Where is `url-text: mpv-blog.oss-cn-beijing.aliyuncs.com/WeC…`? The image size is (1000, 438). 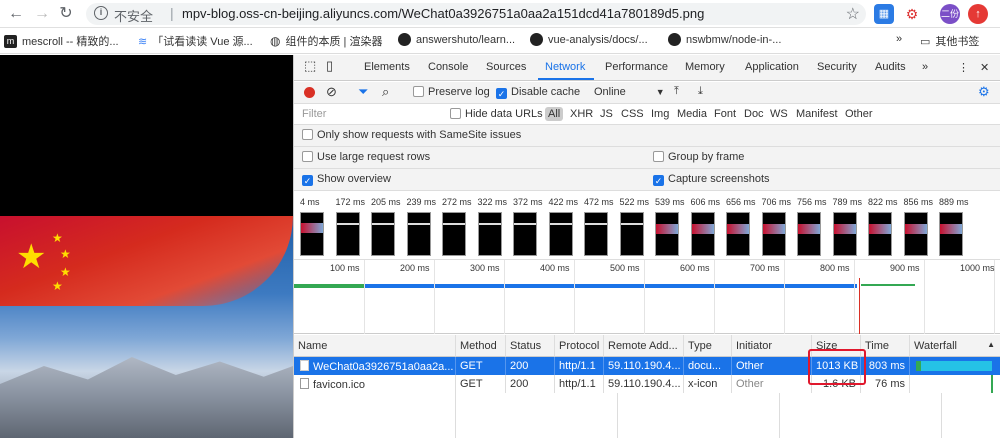
url-text: mpv-blog.oss-cn-beijing.aliyuncs.com/WeC… is located at coordinates (443, 13).